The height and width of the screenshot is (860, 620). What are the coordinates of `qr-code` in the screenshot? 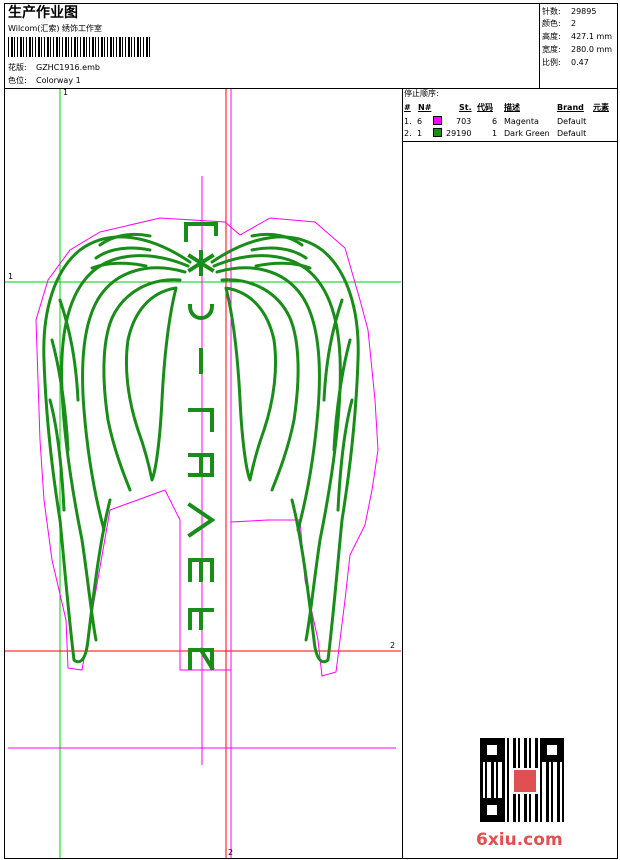 It's located at (522, 780).